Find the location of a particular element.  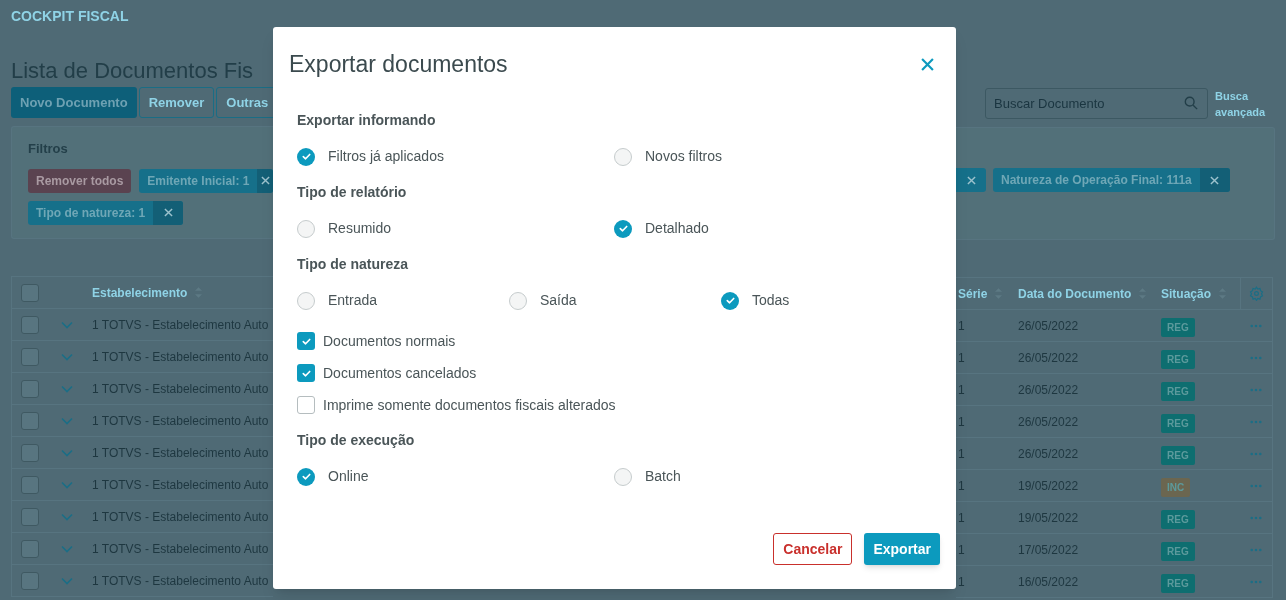

radio-label: Resumido is located at coordinates (360, 228).